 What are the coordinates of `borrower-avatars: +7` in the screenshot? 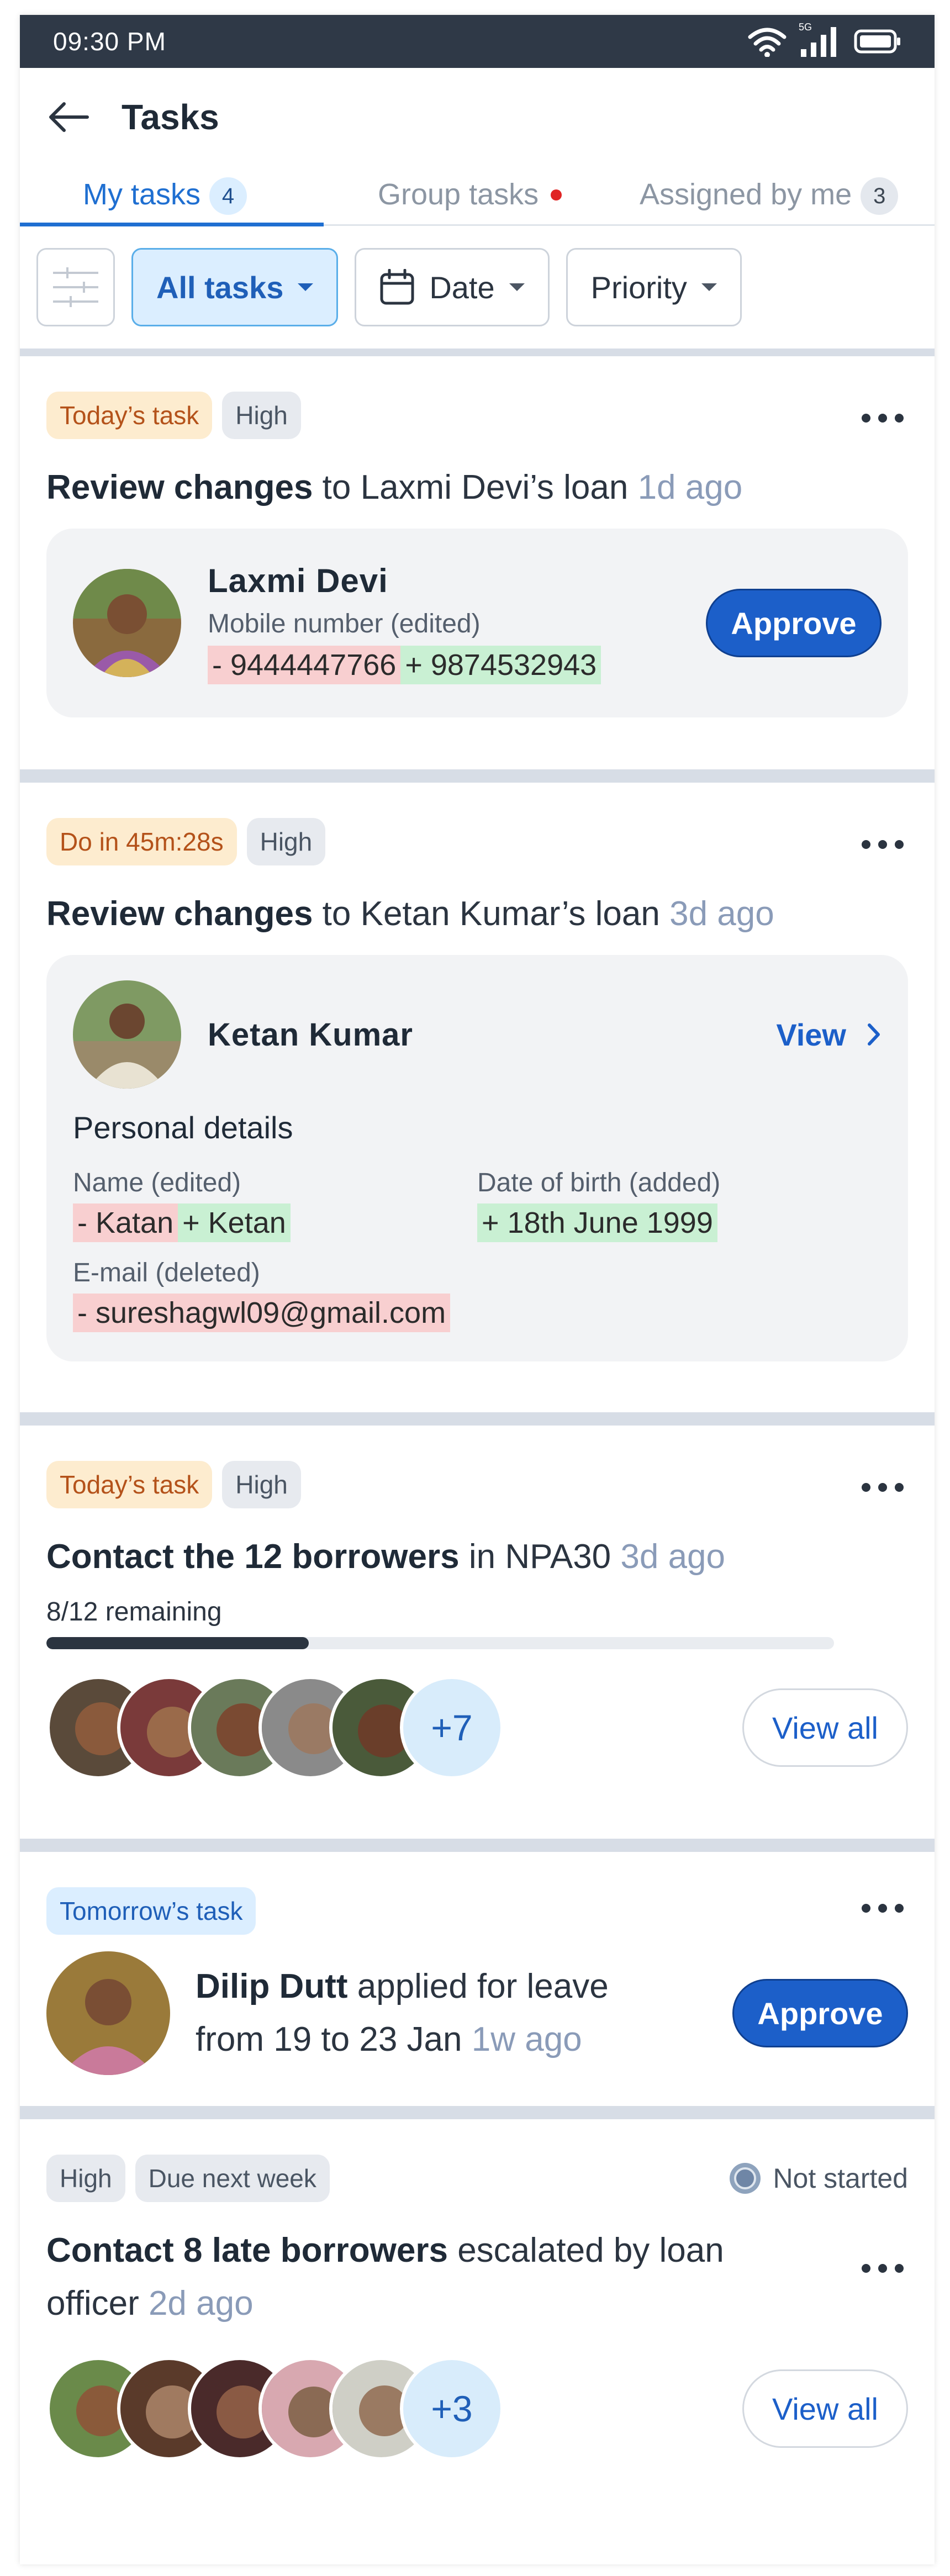 It's located at (275, 1728).